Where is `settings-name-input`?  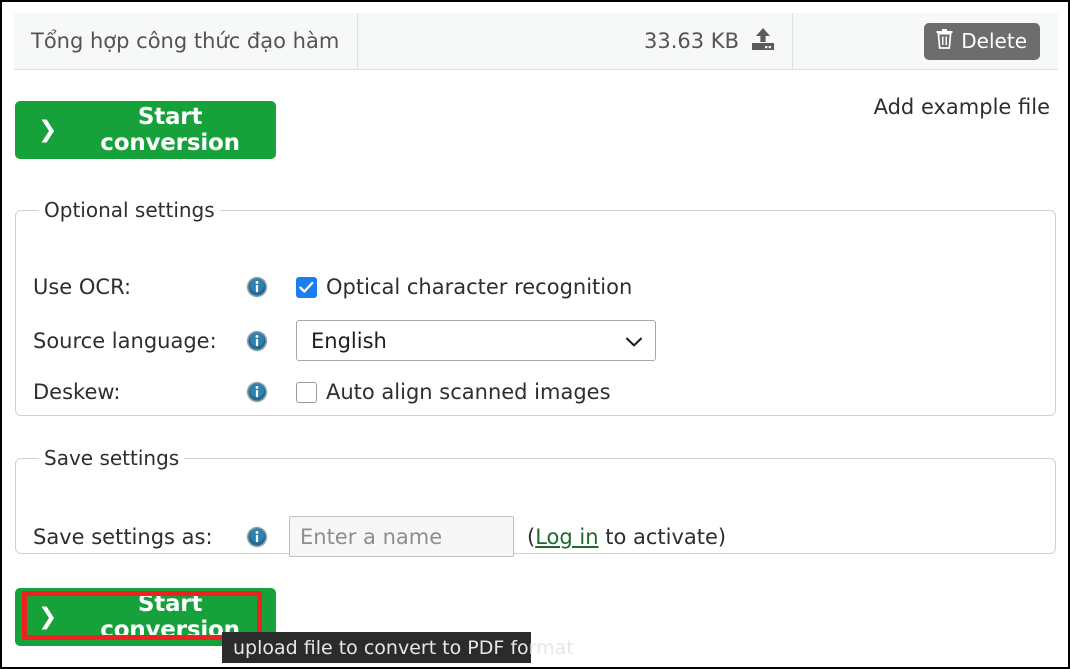 settings-name-input is located at coordinates (401, 536).